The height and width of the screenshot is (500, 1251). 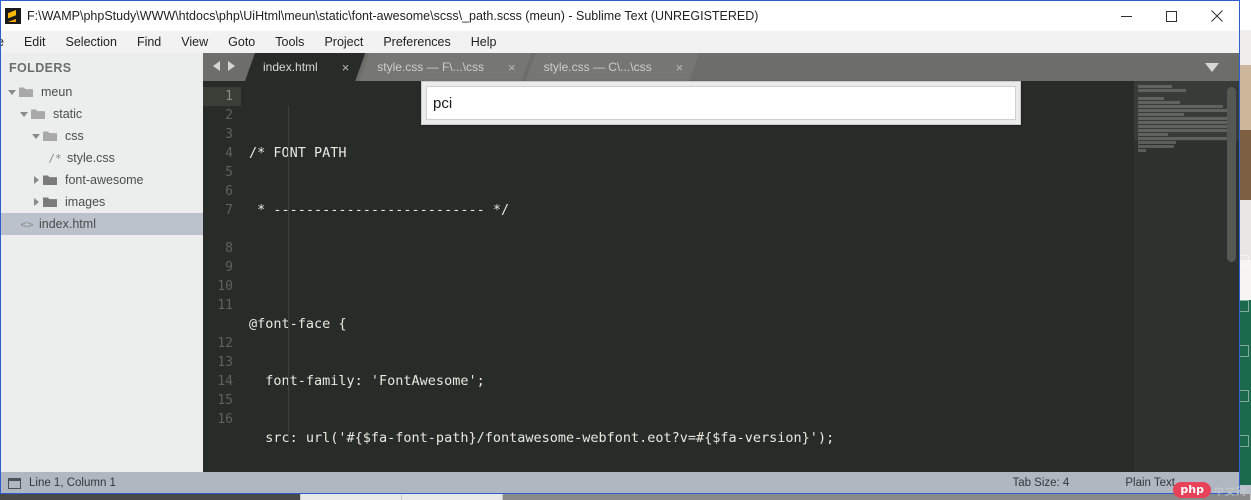 What do you see at coordinates (597, 67) in the screenshot?
I see `tab-label: style.css — C\...\css` at bounding box center [597, 67].